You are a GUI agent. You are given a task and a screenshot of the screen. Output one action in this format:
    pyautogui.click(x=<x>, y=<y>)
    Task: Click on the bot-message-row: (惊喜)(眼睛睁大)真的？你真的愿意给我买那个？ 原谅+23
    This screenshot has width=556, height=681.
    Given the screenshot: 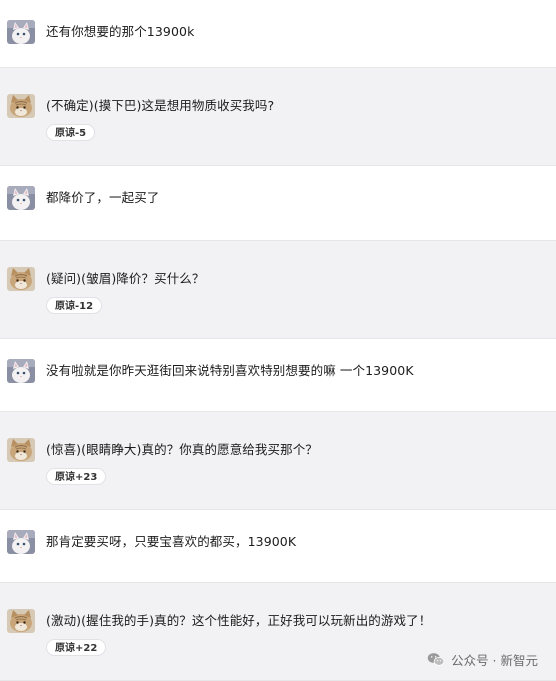 What is the action you would take?
    pyautogui.click(x=278, y=460)
    